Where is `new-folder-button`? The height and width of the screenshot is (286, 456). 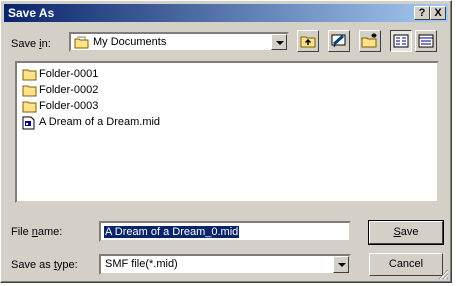 new-folder-button is located at coordinates (370, 41).